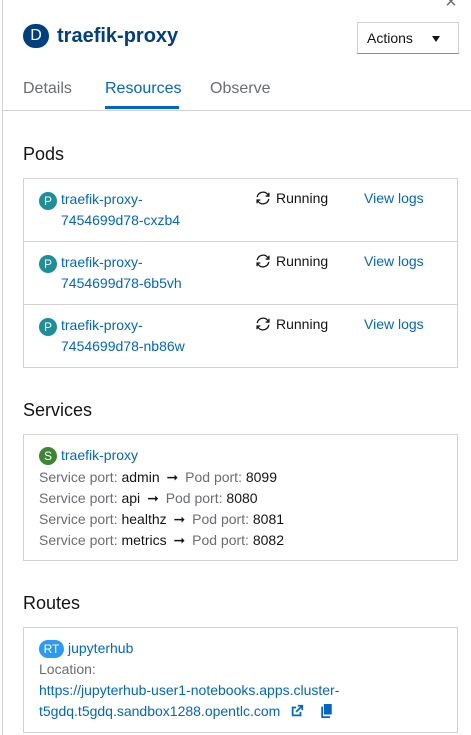  I want to click on pod-name-line2: 7454699d78-nb86w, so click(123, 346).